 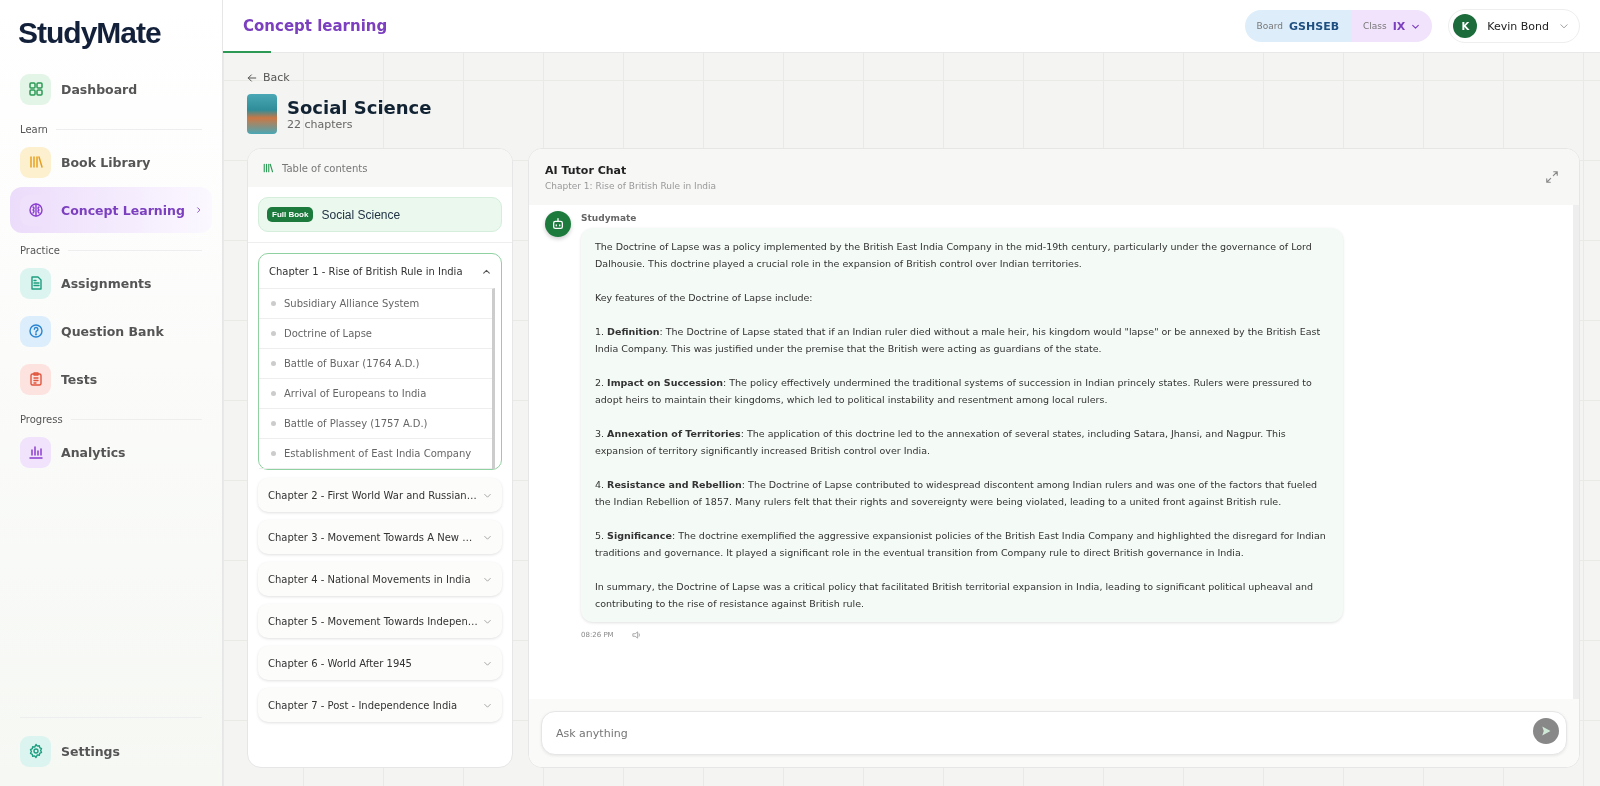 What do you see at coordinates (631, 185) in the screenshot?
I see `chat-subtitle: Chapter 1: Rise of British Rule in India` at bounding box center [631, 185].